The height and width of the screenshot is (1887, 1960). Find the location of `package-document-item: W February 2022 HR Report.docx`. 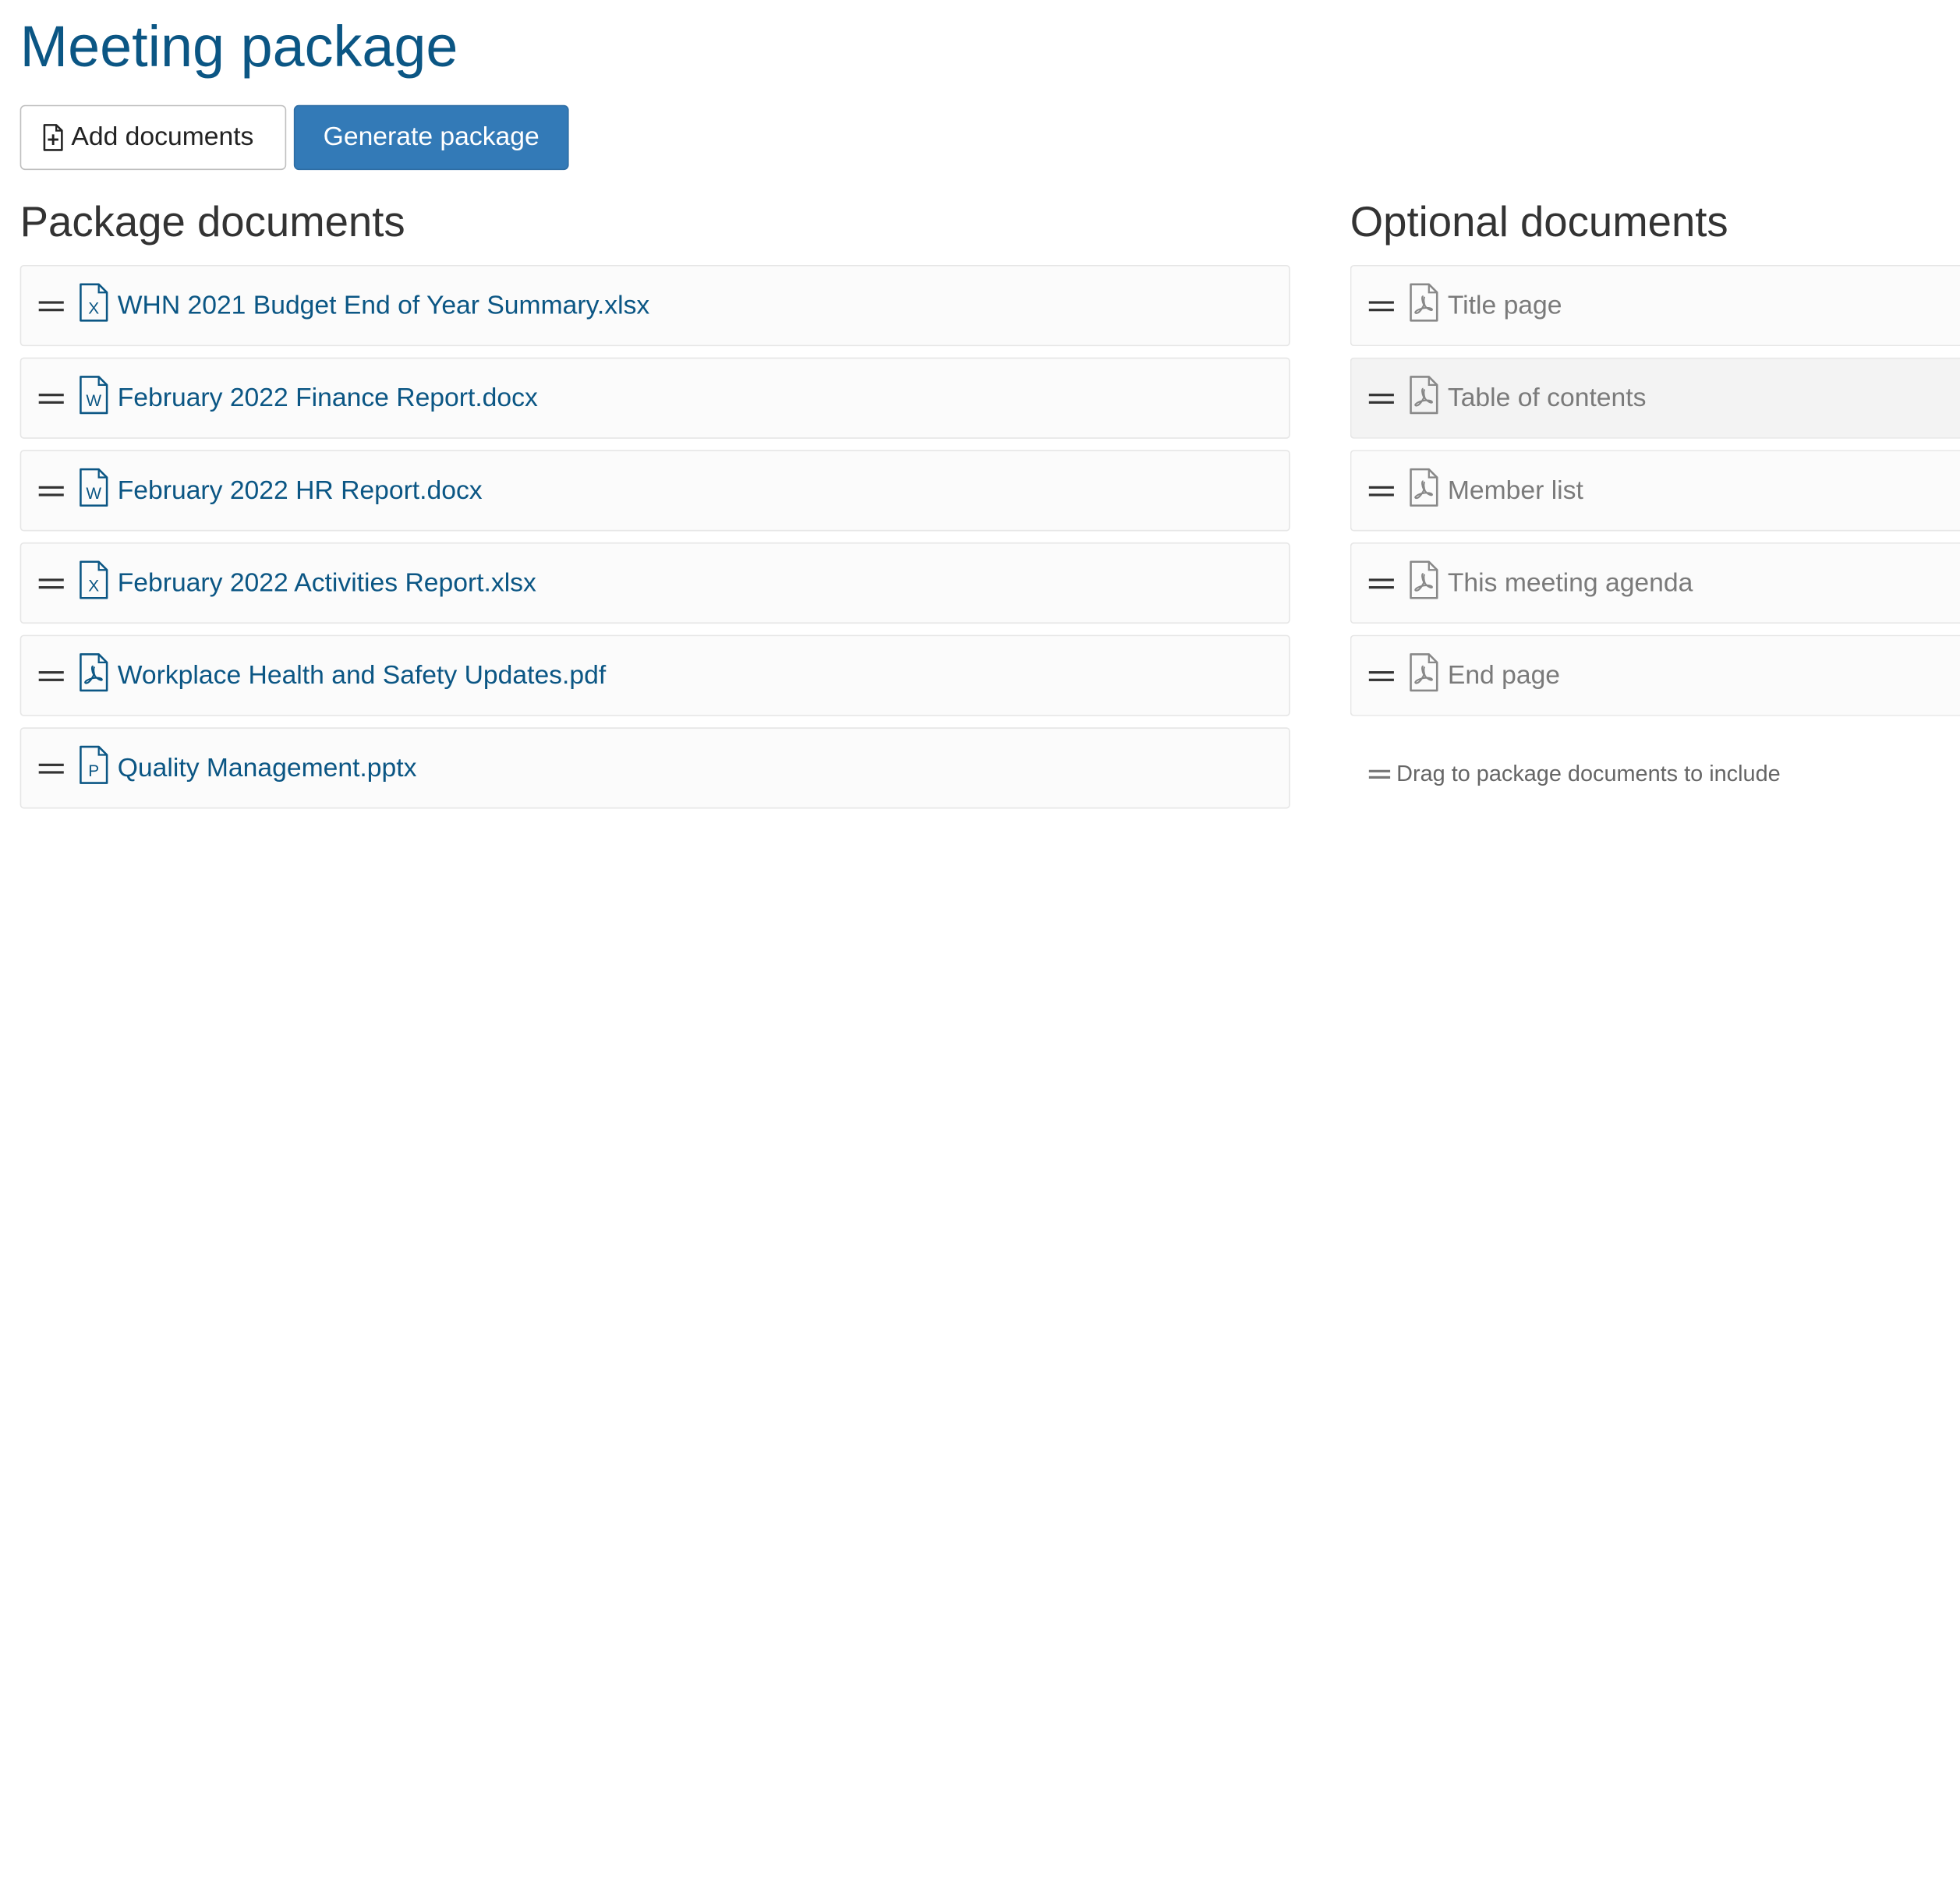

package-document-item: W February 2022 HR Report.docx is located at coordinates (654, 491).